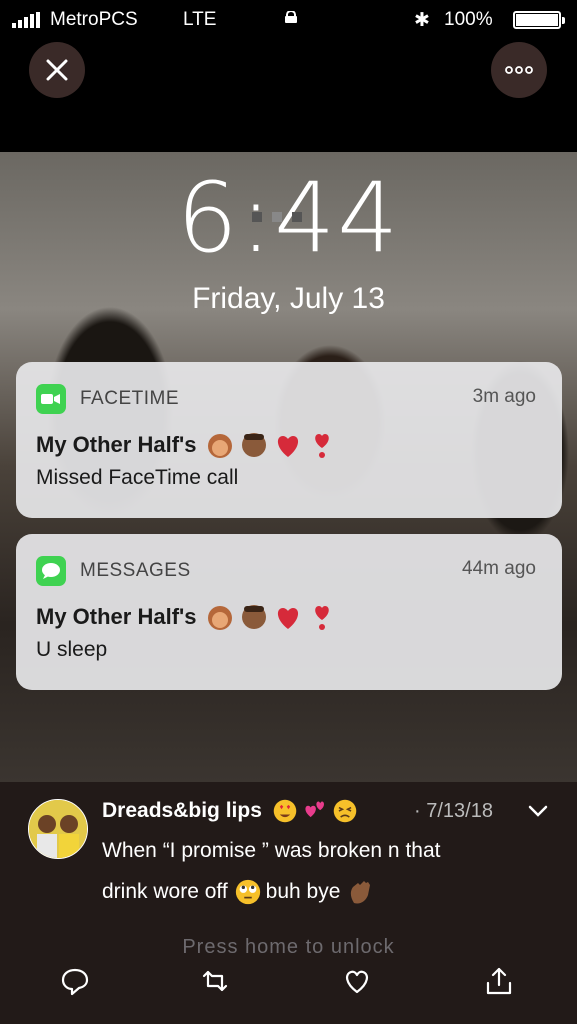  Describe the element at coordinates (291, 17) in the screenshot. I see `orientation-lock-icon` at that location.